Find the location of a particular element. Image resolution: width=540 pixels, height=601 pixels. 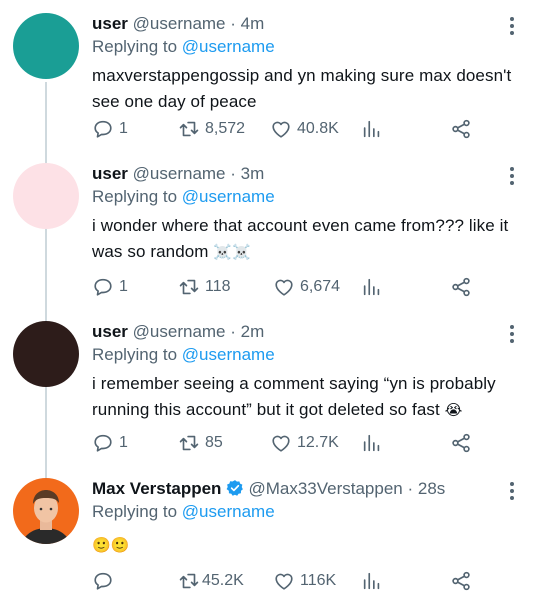

like-count: 6,674 is located at coordinates (320, 286).